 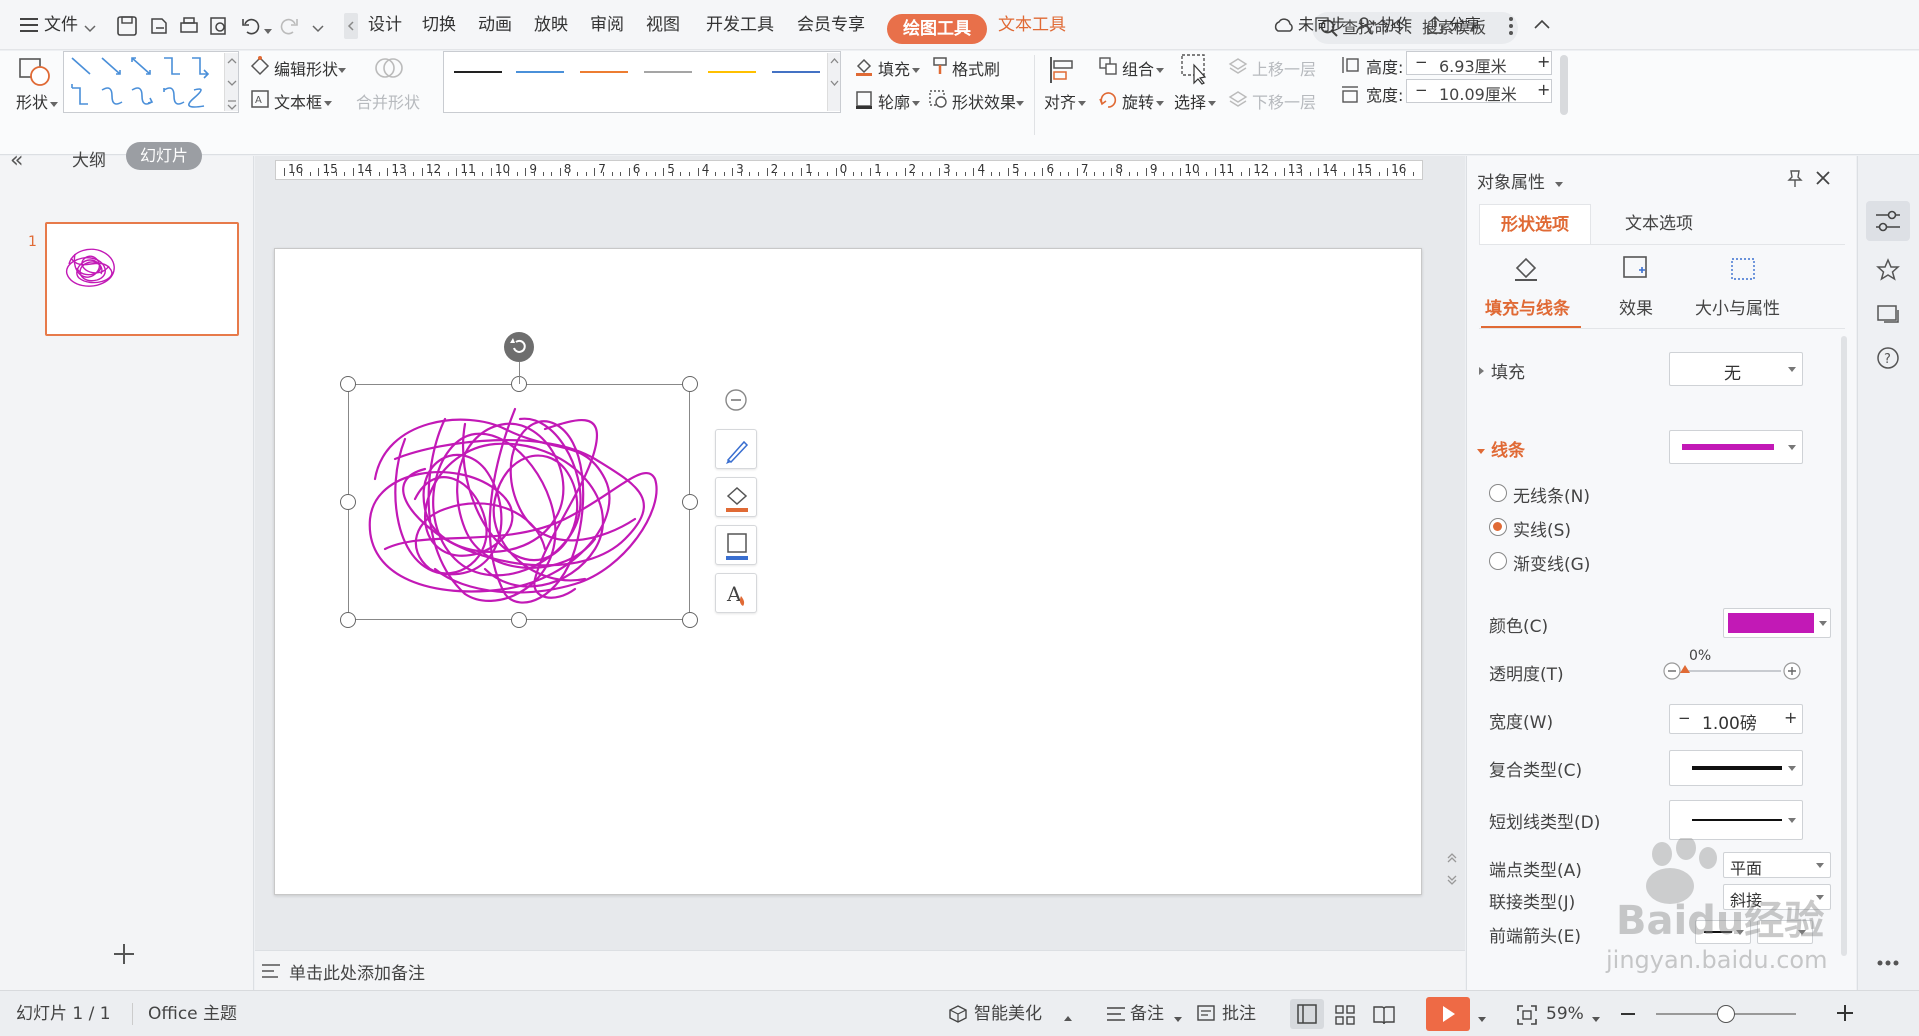 I want to click on resize-handle-se, so click(x=690, y=620).